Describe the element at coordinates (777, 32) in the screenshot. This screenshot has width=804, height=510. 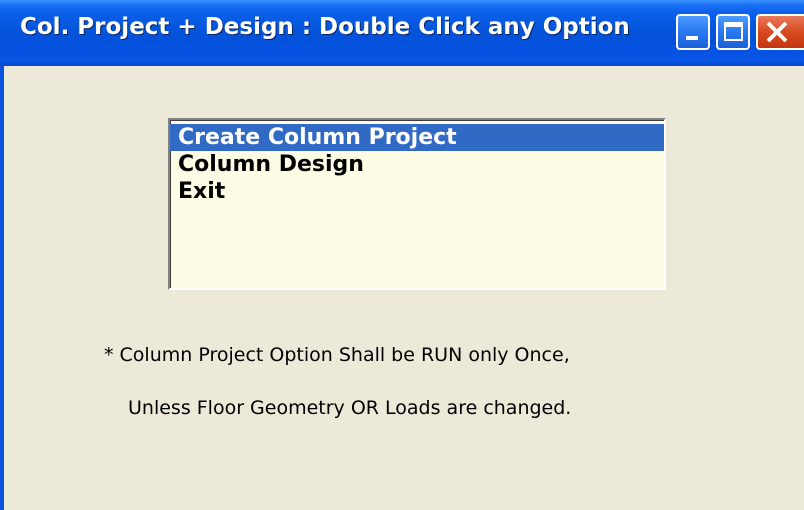
I see `close-icon` at that location.